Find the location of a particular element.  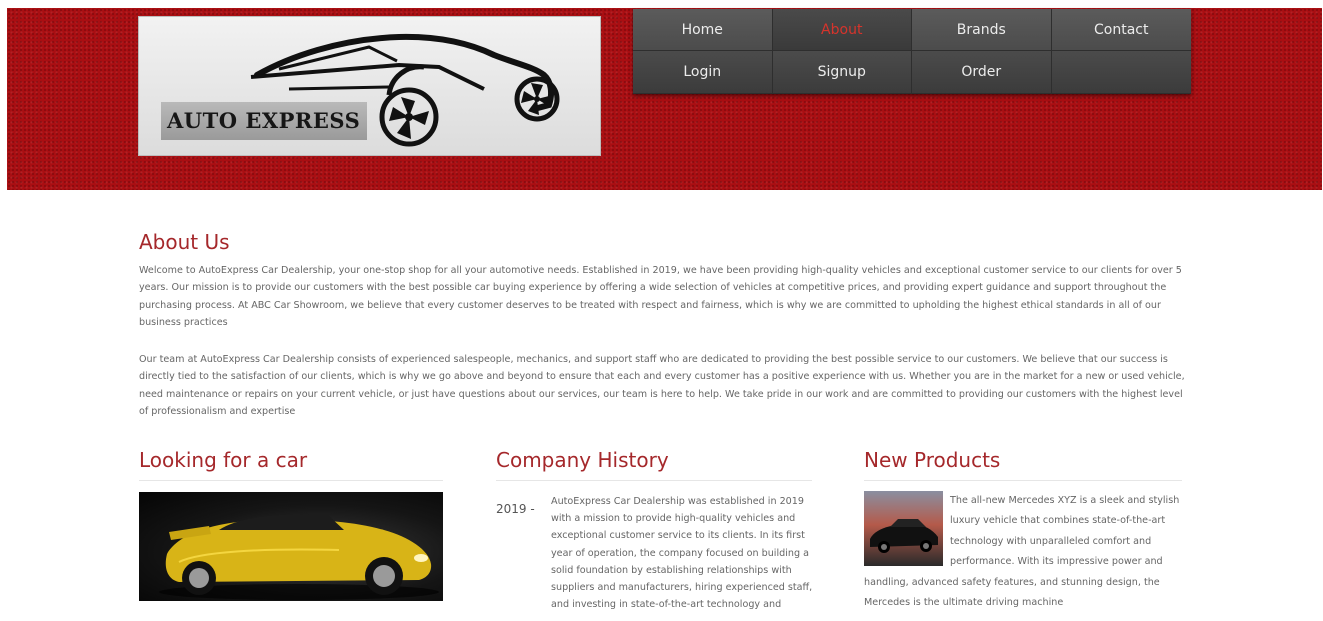

about-title: About Us is located at coordinates (184, 242).